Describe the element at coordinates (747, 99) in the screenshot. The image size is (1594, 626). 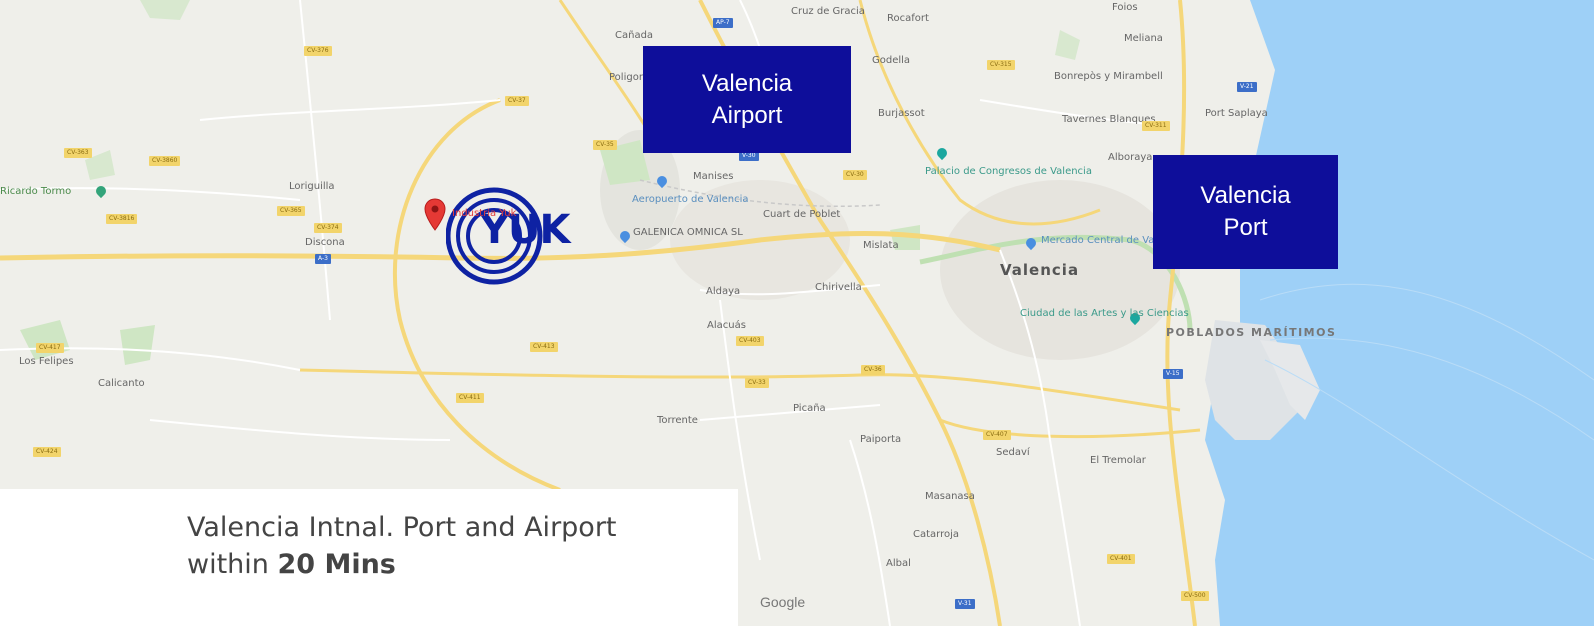
I see `airport-callout: Valencia Airport` at that location.